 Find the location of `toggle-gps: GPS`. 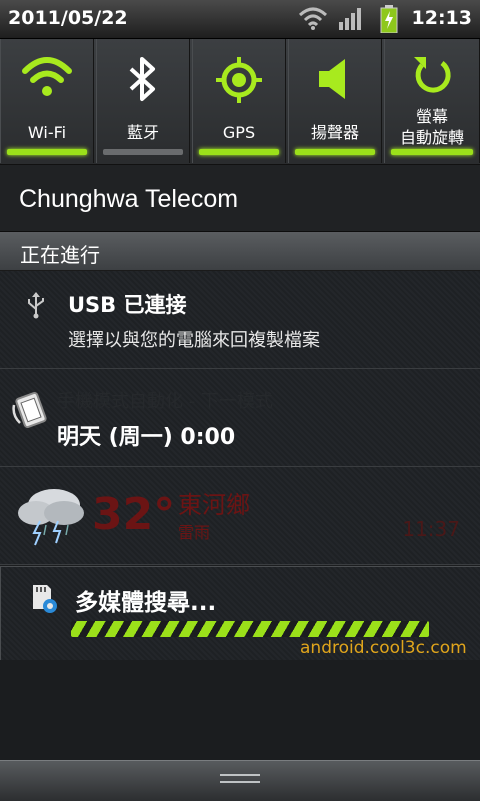

toggle-gps: GPS is located at coordinates (239, 101).